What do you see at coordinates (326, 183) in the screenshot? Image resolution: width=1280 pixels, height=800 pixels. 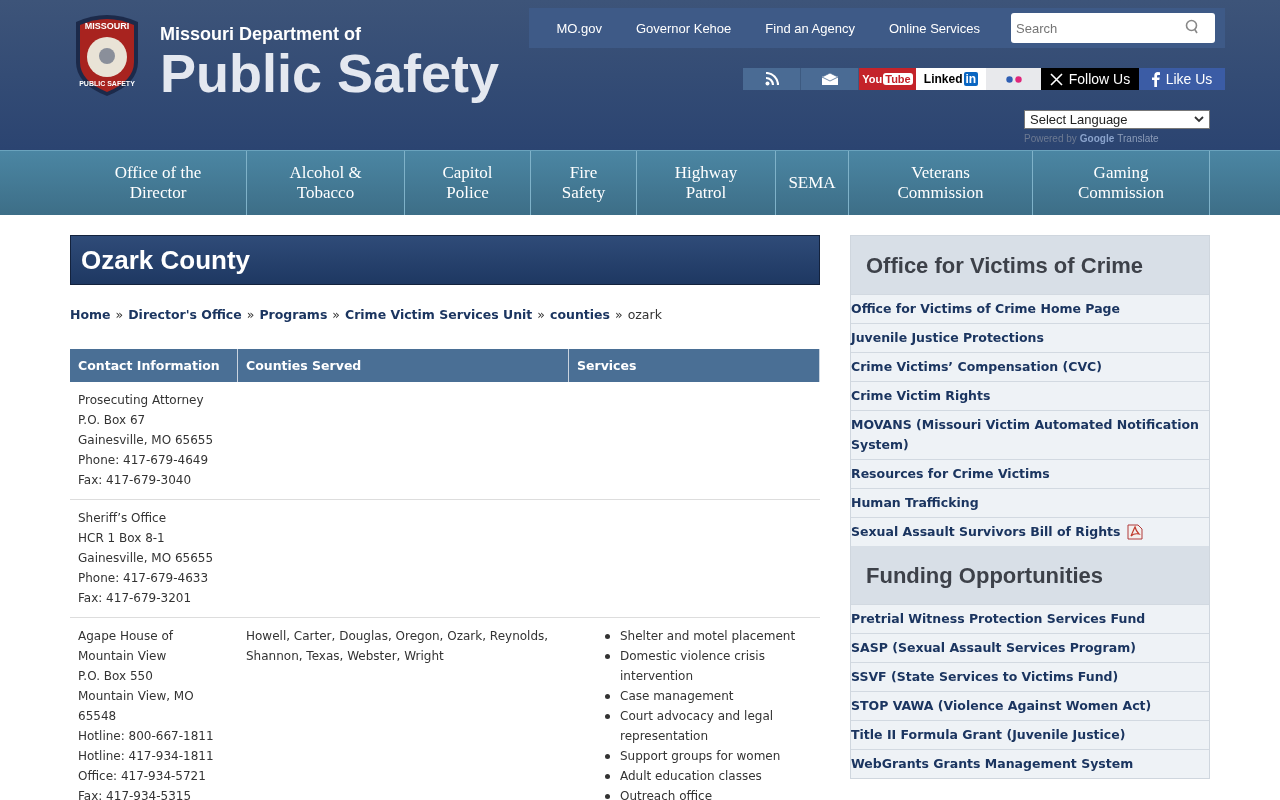 I see `nav-item: Alcohol & Tobacco` at bounding box center [326, 183].